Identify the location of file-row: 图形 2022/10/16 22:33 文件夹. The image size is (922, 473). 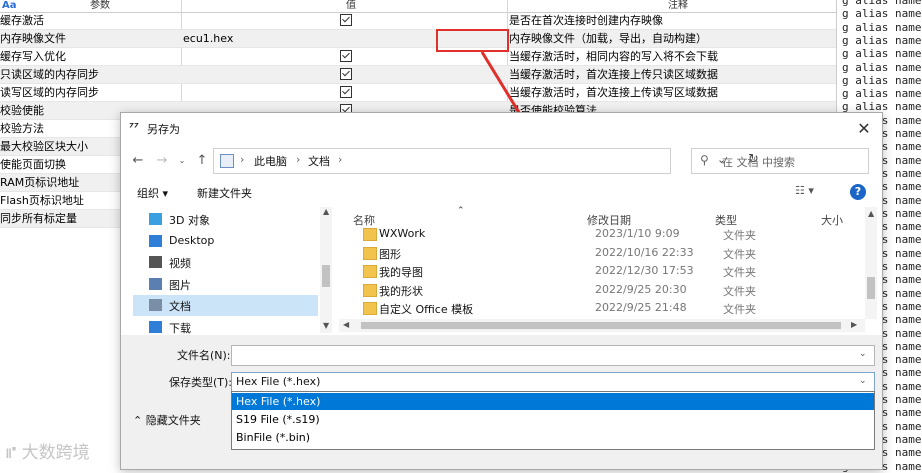
(607, 253).